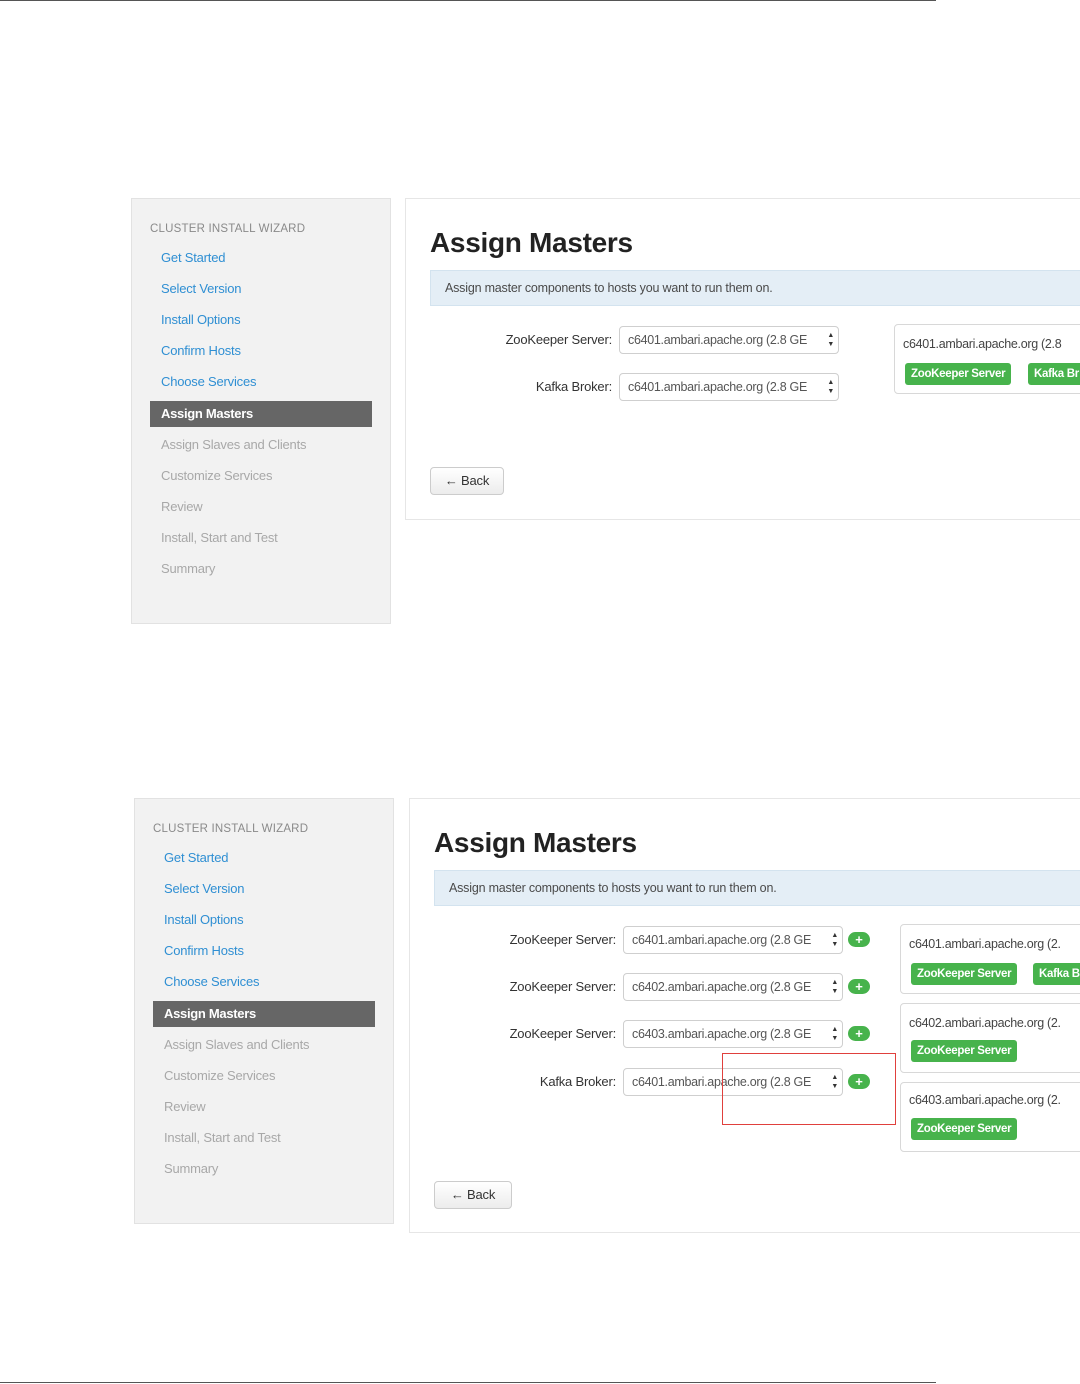 The image size is (1080, 1384). Describe the element at coordinates (809, 1089) in the screenshot. I see `highlight-box` at that location.